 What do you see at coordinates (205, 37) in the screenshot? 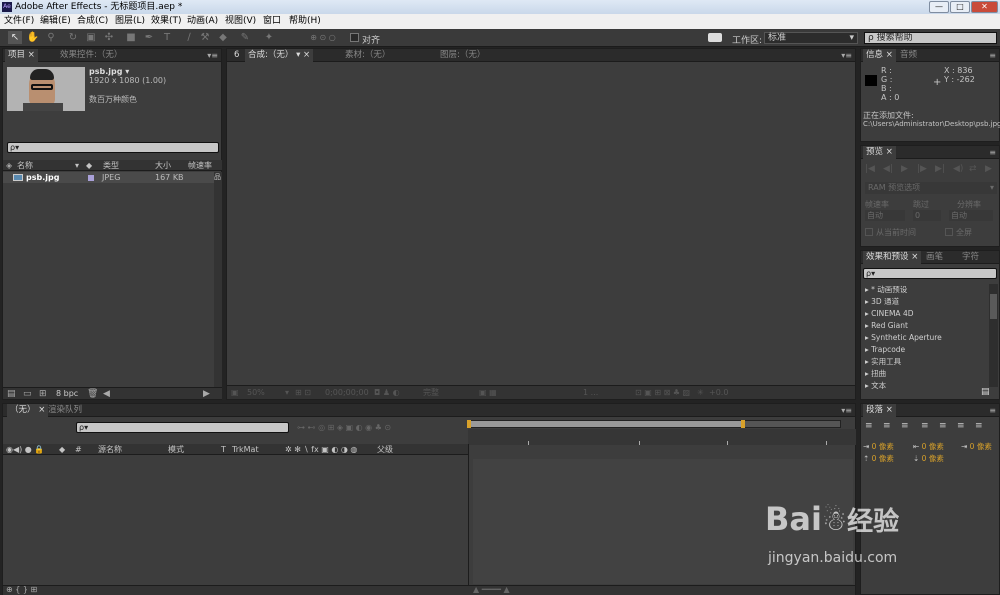
I see `clone-tool-icon: ⚒` at bounding box center [205, 37].